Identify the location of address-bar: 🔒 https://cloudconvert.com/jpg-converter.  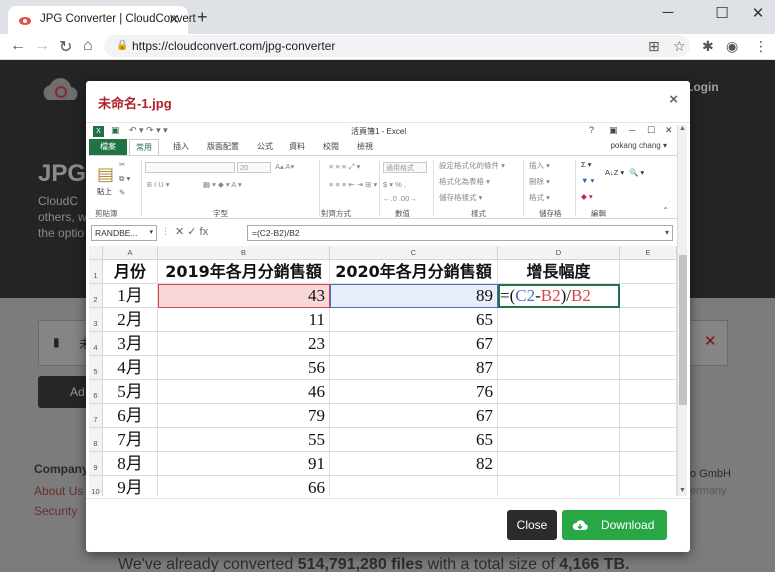
(397, 46).